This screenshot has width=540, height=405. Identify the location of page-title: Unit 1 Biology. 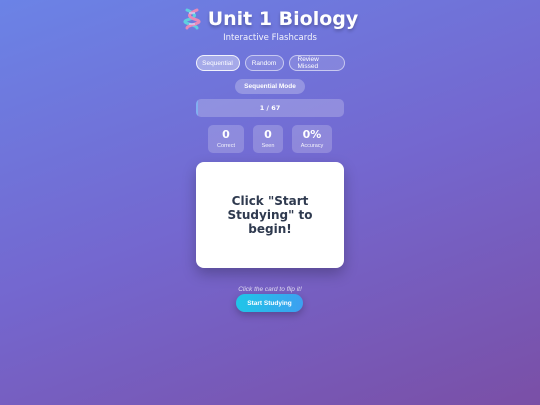
(270, 19).